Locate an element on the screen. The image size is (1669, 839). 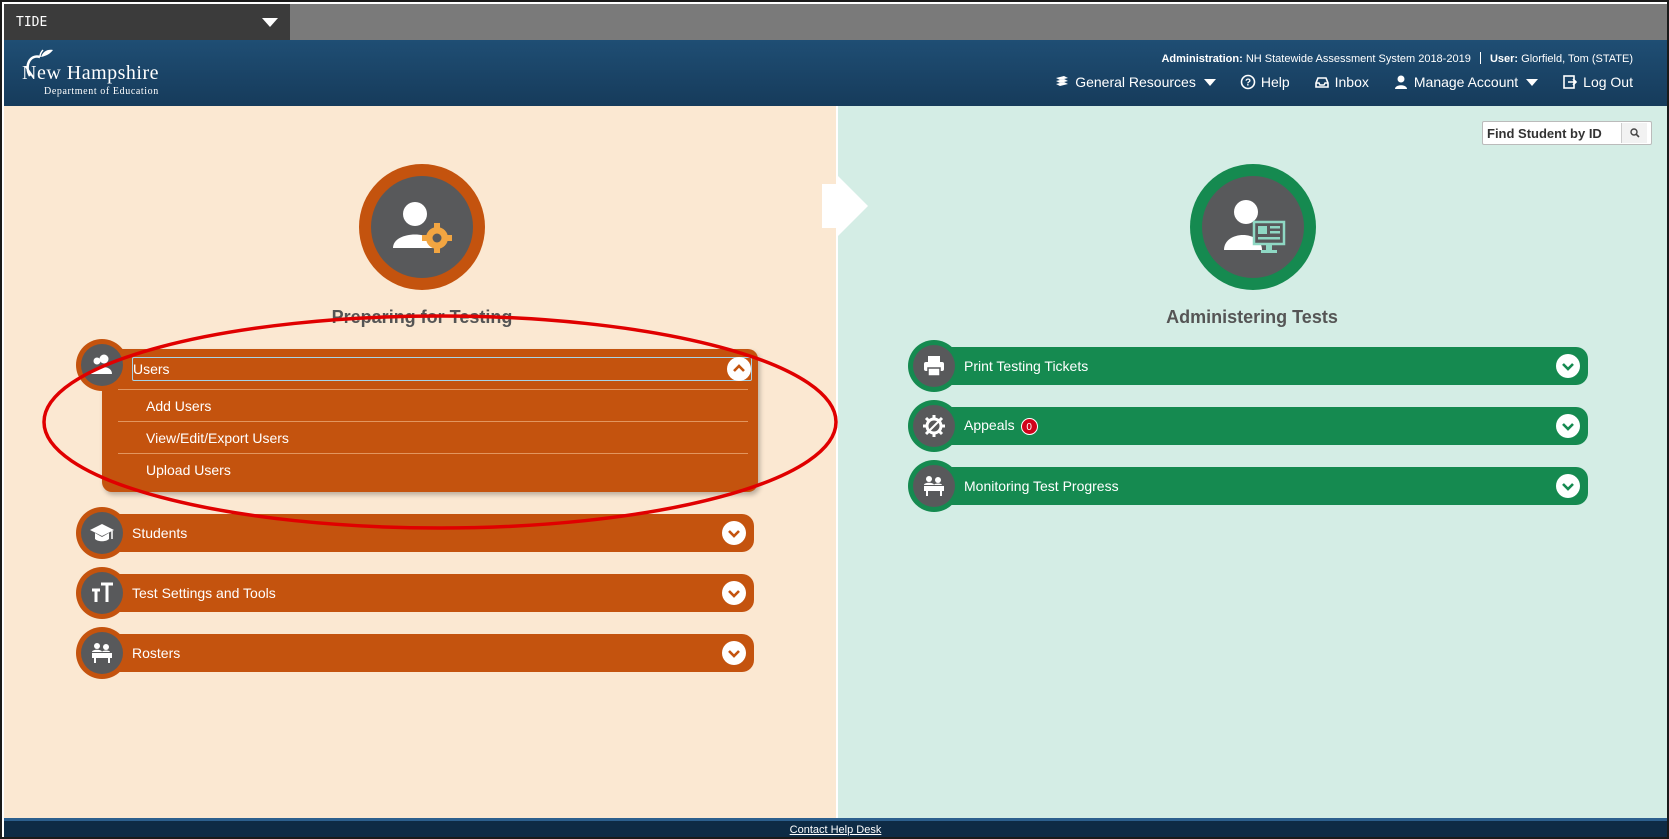
students-icon-badge is located at coordinates (102, 533).